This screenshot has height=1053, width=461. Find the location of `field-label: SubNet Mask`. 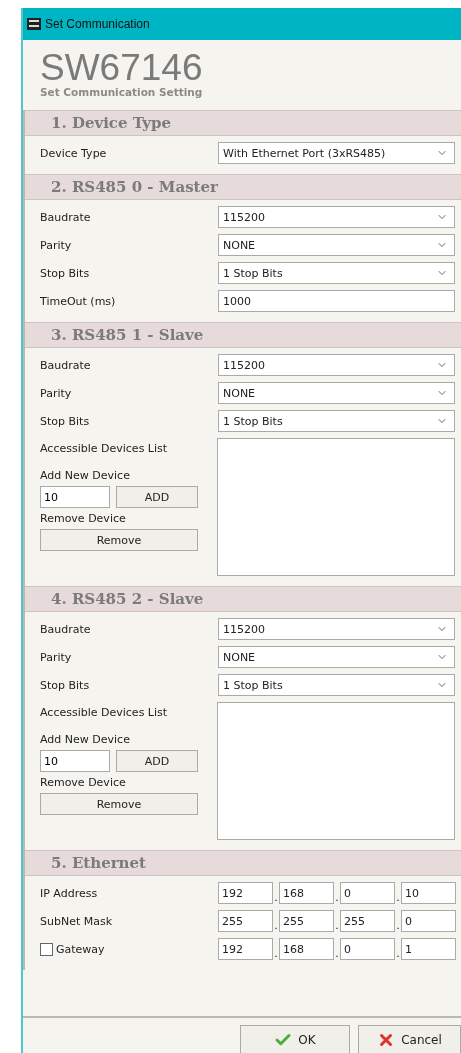

field-label: SubNet Mask is located at coordinates (77, 921).